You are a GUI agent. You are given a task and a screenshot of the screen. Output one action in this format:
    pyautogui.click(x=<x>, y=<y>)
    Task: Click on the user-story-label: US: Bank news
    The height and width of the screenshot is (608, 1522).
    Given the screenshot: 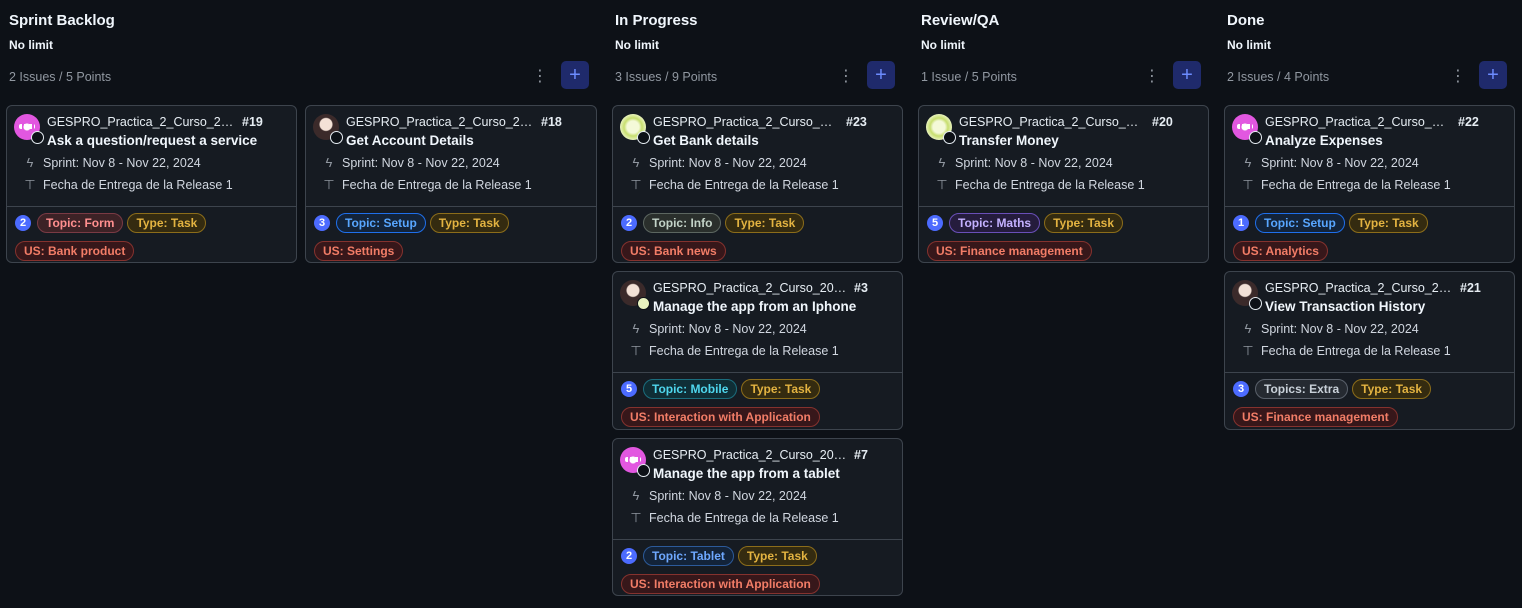 What is the action you would take?
    pyautogui.click(x=673, y=251)
    